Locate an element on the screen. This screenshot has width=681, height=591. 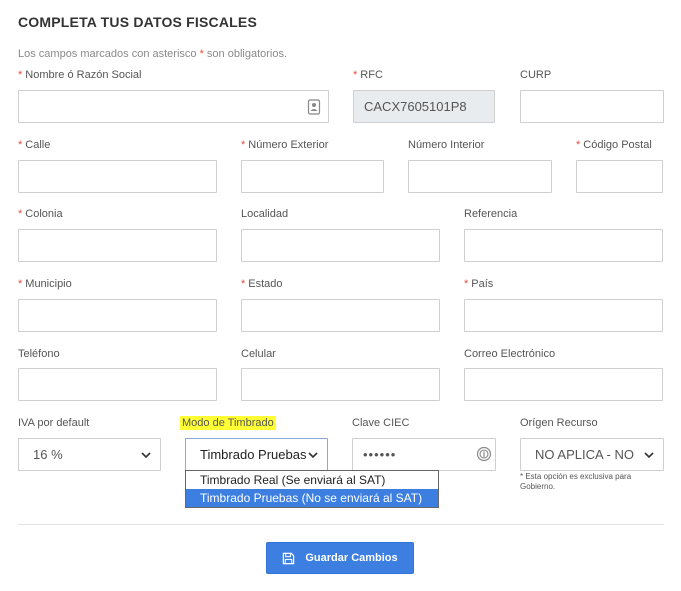
nombre-input is located at coordinates (173, 106).